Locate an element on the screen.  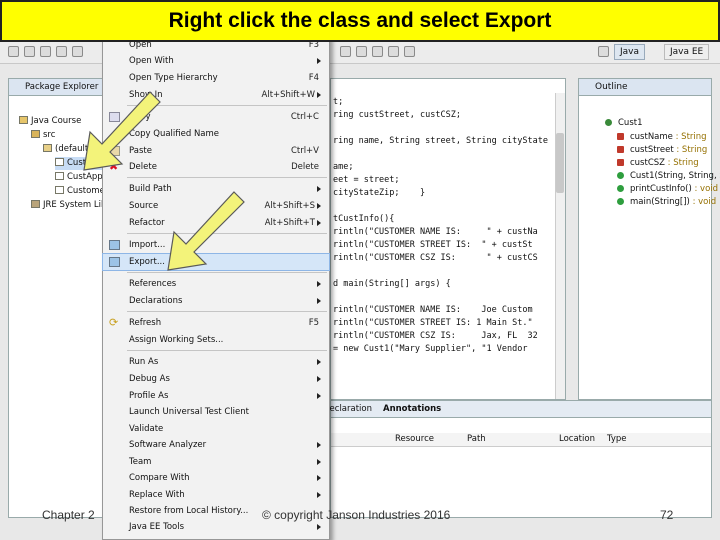
menu-item-debug-as: Debug As is located at coordinates (216, 379).